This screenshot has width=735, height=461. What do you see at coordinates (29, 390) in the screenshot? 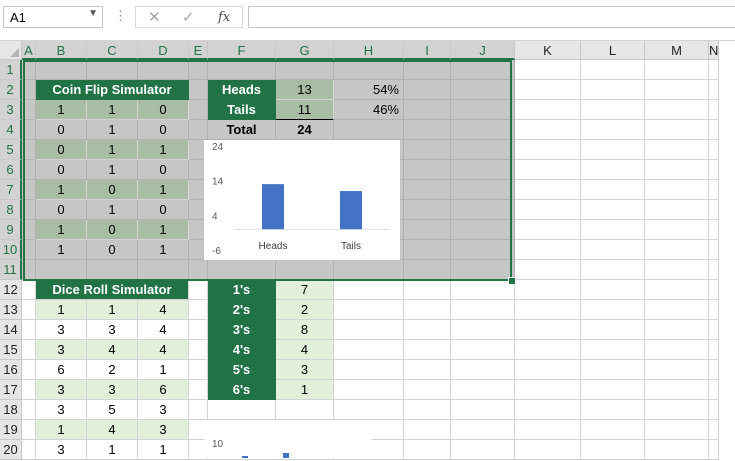
I see `cell-a17` at bounding box center [29, 390].